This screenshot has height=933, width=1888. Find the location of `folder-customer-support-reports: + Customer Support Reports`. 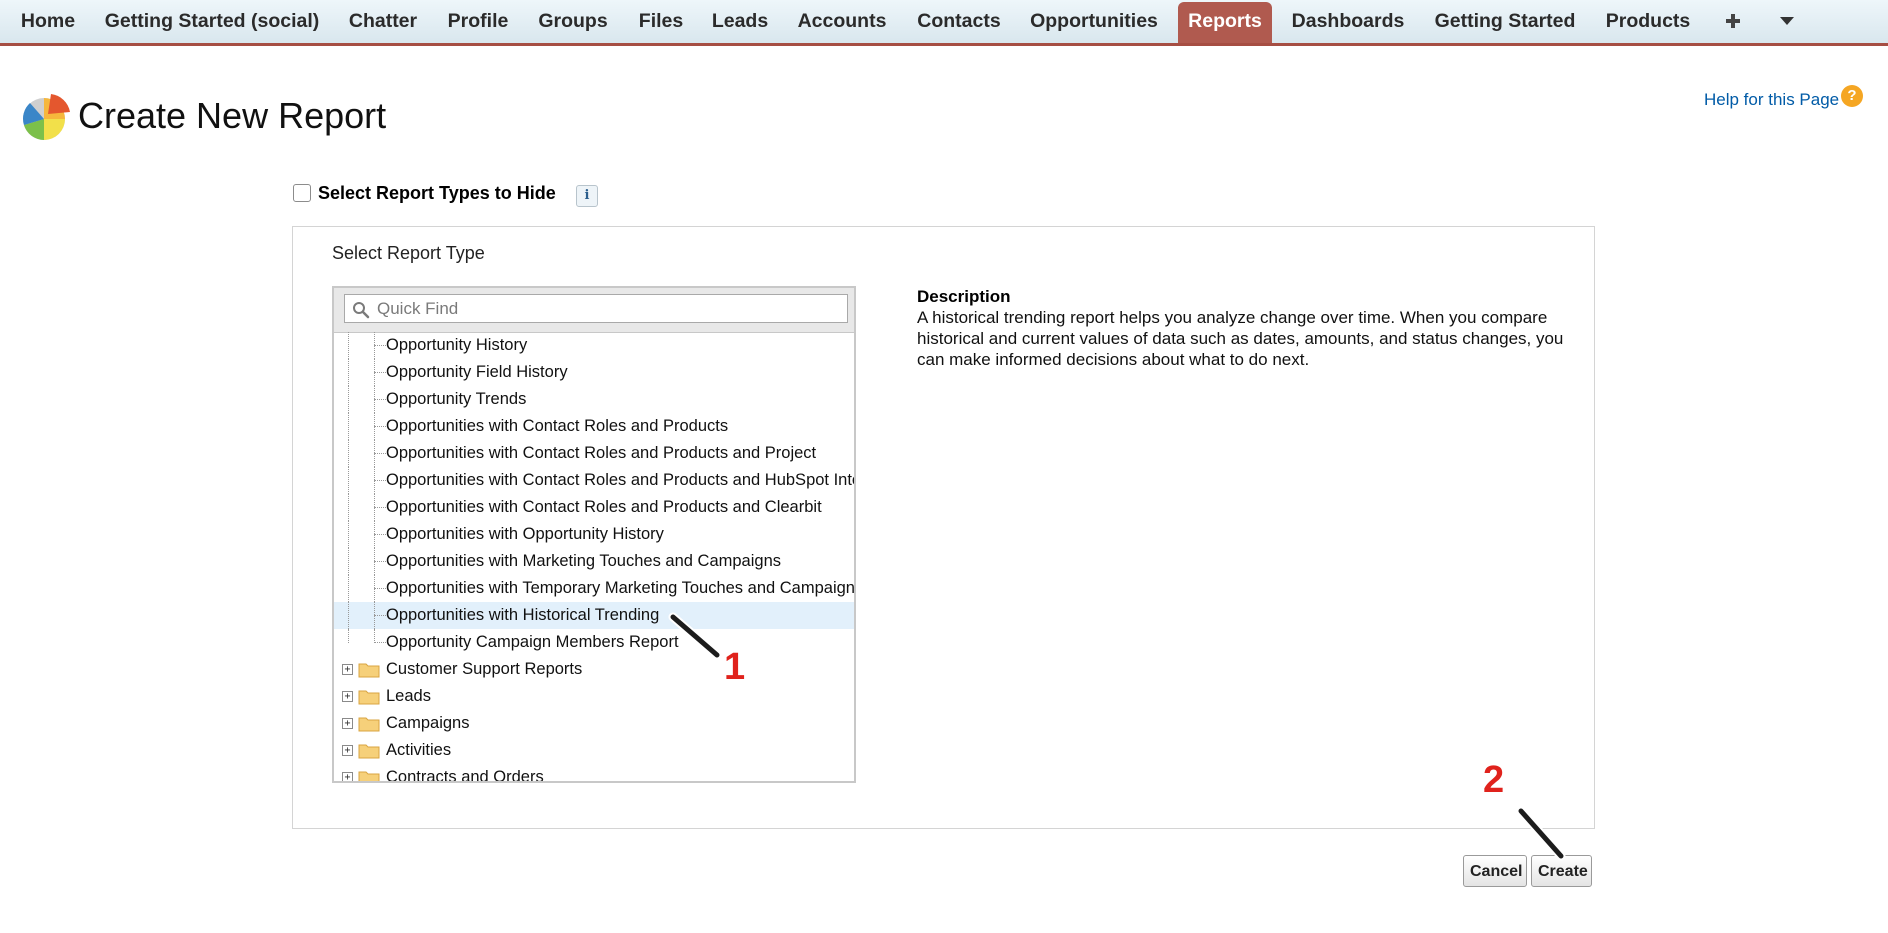

folder-customer-support-reports: + Customer Support Reports is located at coordinates (594, 669).